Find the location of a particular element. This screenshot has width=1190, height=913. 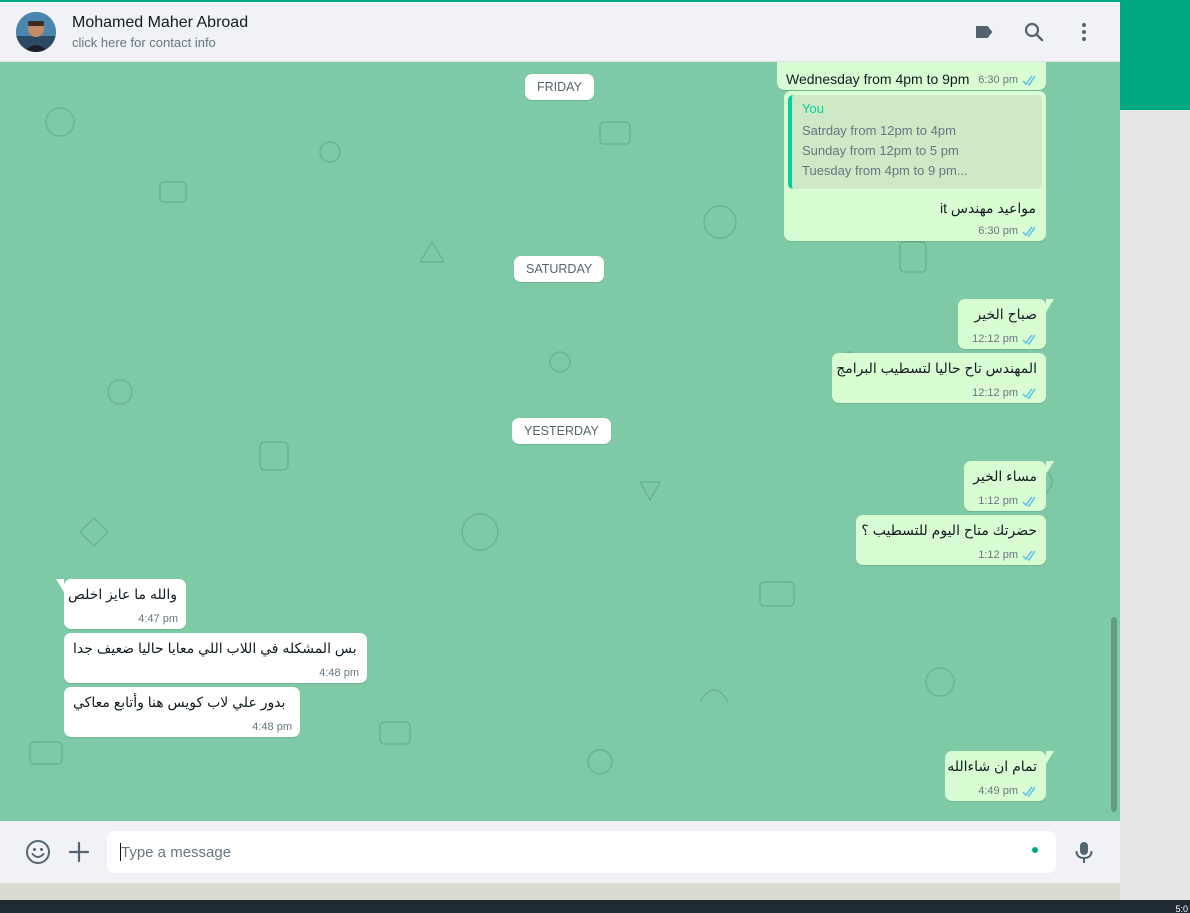

message-outgoing: مساء الخير 1:12 pm is located at coordinates (1009, 486).